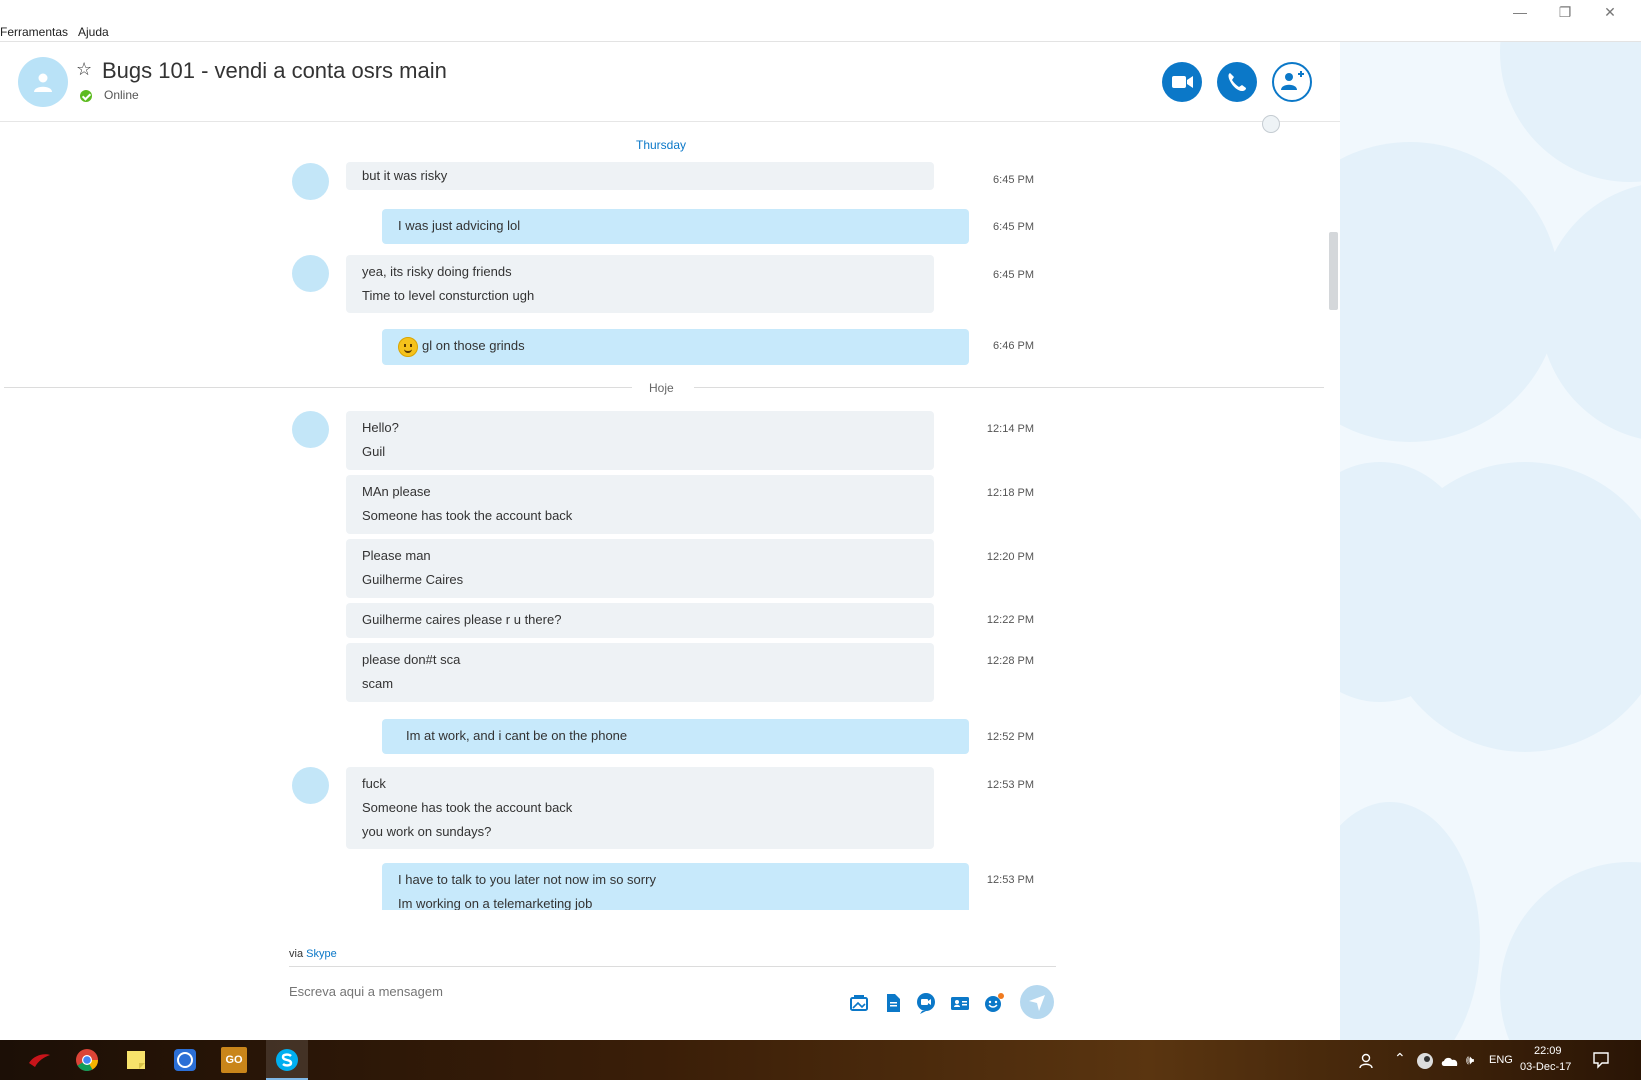 The image size is (1641, 1080). Describe the element at coordinates (640, 620) in the screenshot. I see `message-incoming: Guilherme caires please r u there?` at that location.